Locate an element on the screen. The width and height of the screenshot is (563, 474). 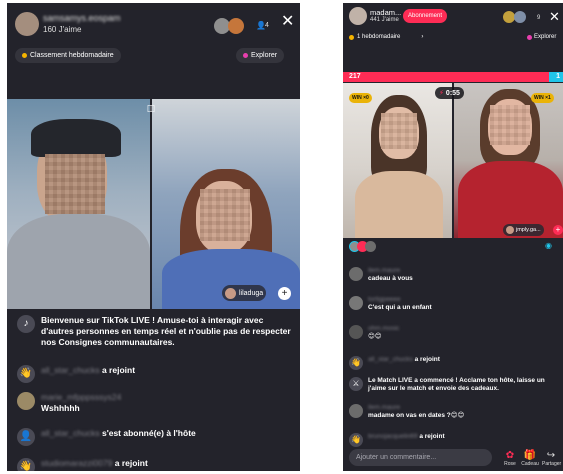
gift-button: 🎁 Cadeau is located at coordinates (530, 458).